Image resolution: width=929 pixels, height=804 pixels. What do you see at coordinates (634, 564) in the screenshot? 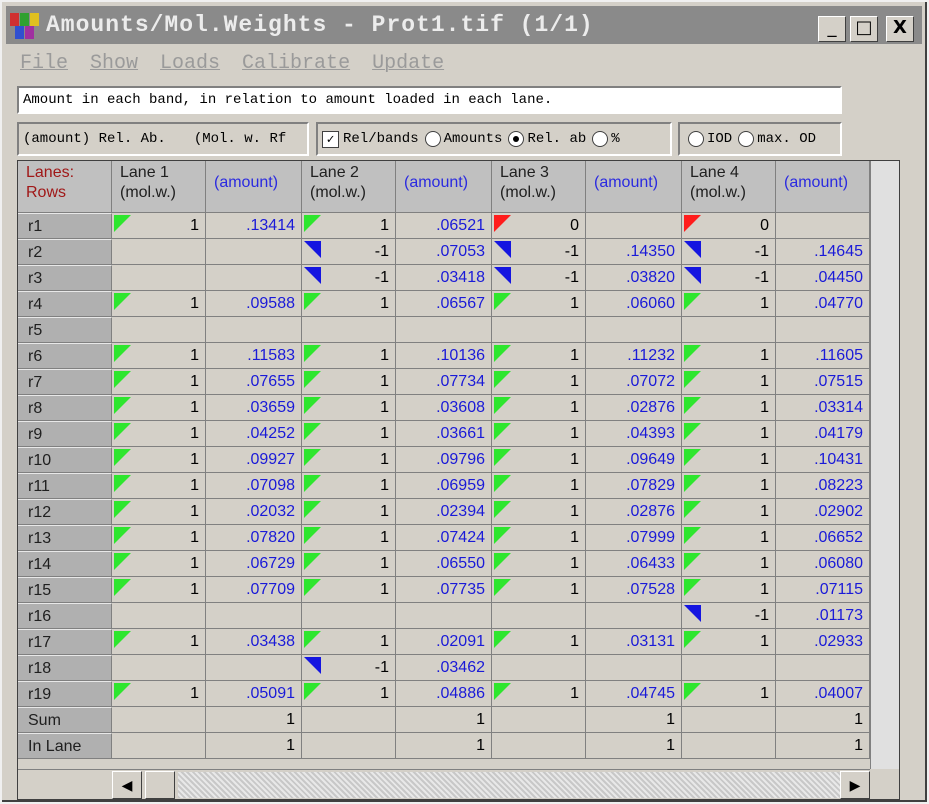
I see `amount-cell: .06433` at bounding box center [634, 564].